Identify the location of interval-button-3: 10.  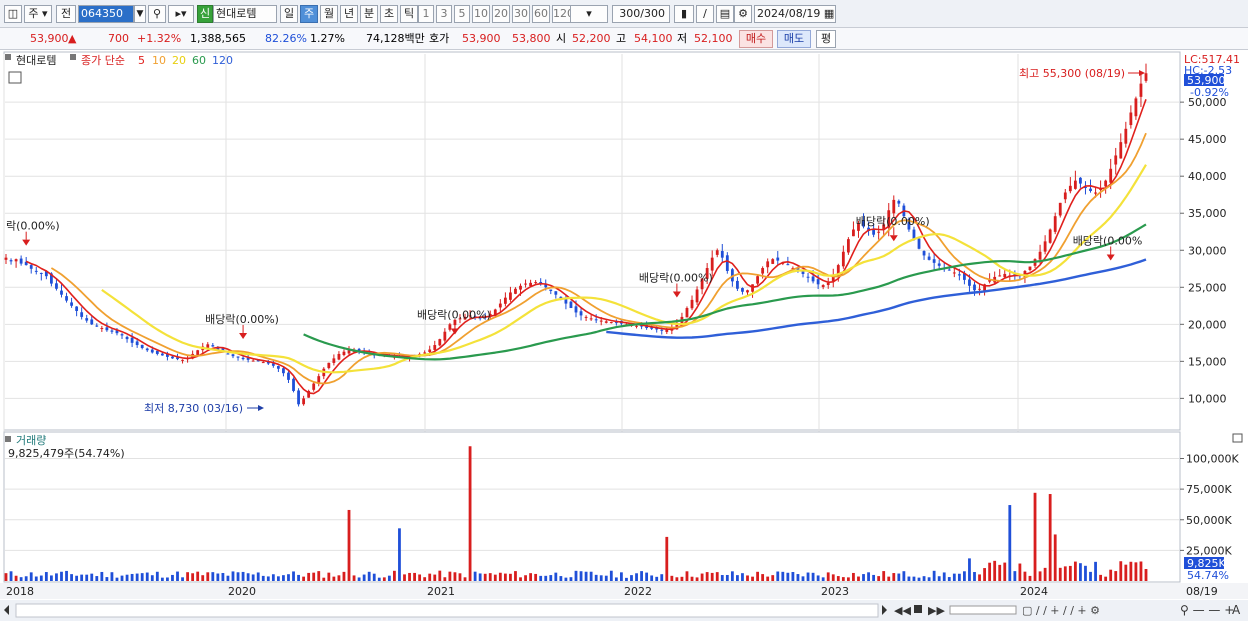
(481, 14).